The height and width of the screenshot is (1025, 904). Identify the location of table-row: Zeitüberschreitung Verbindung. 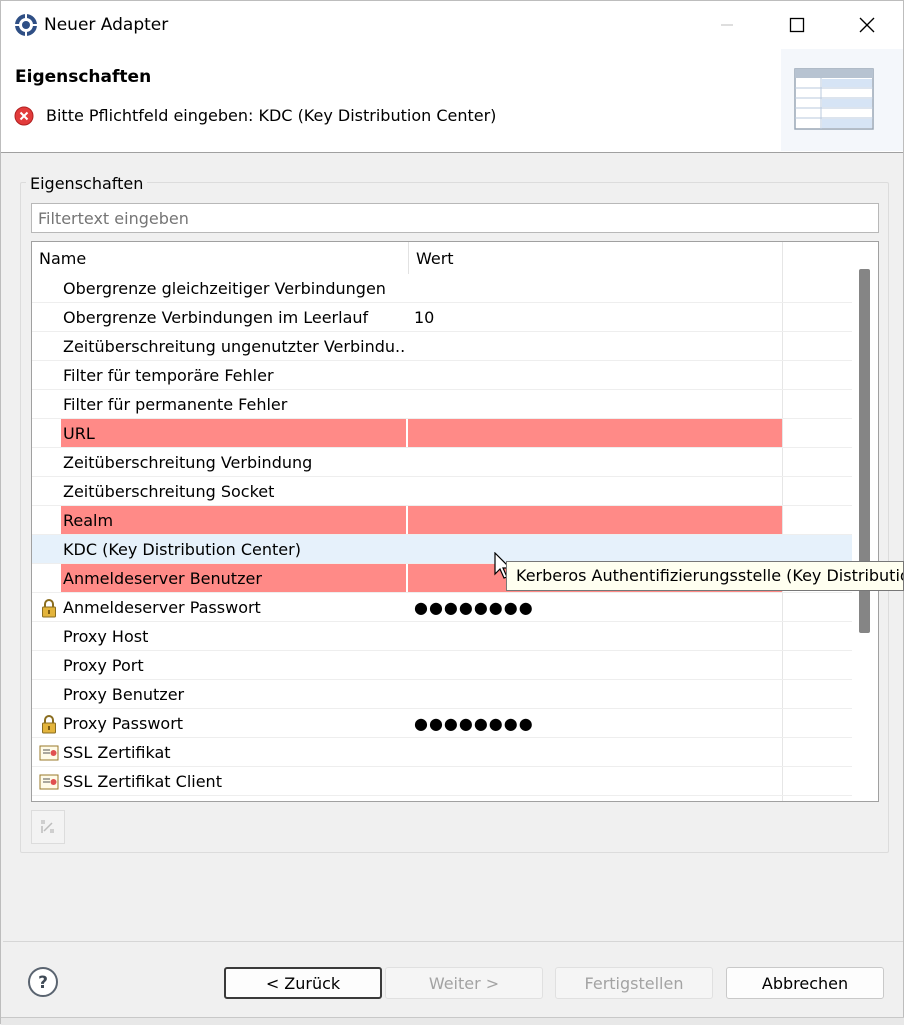
(442, 462).